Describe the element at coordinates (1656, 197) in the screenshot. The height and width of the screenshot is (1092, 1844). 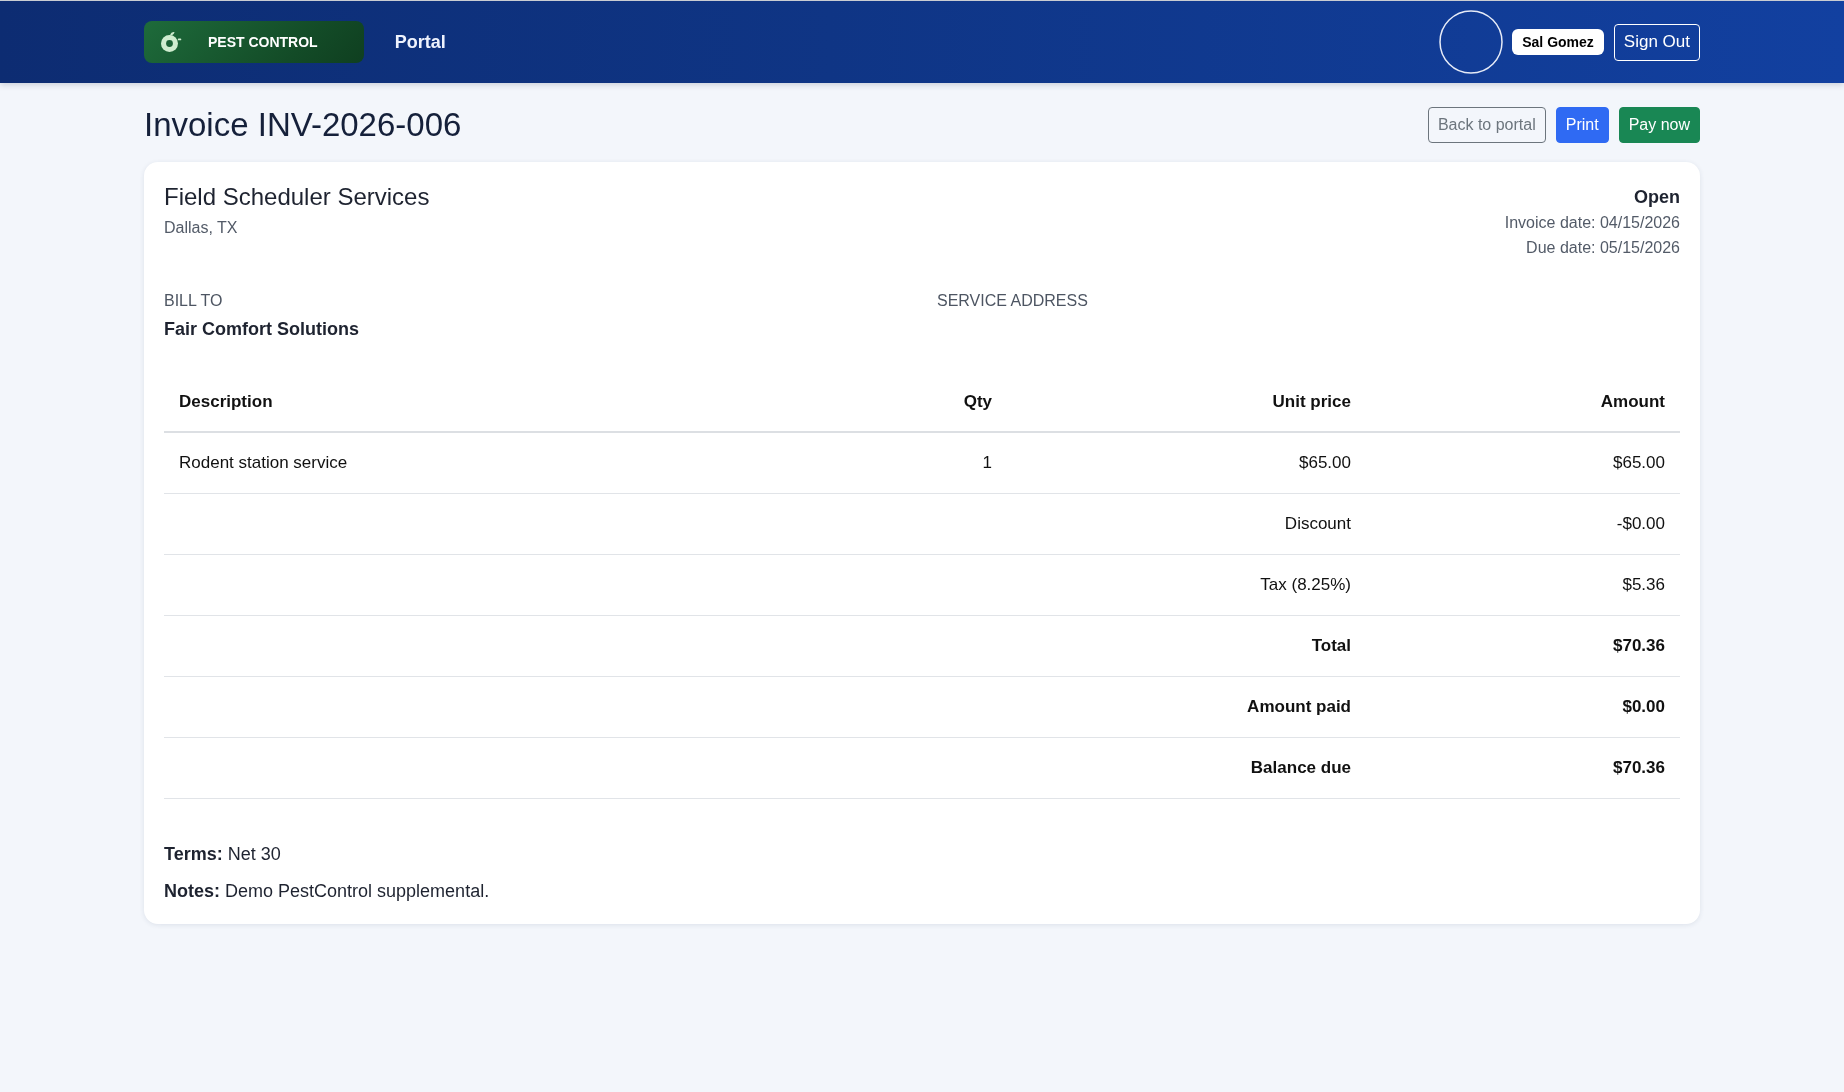
I see `invoice-status: Open` at that location.